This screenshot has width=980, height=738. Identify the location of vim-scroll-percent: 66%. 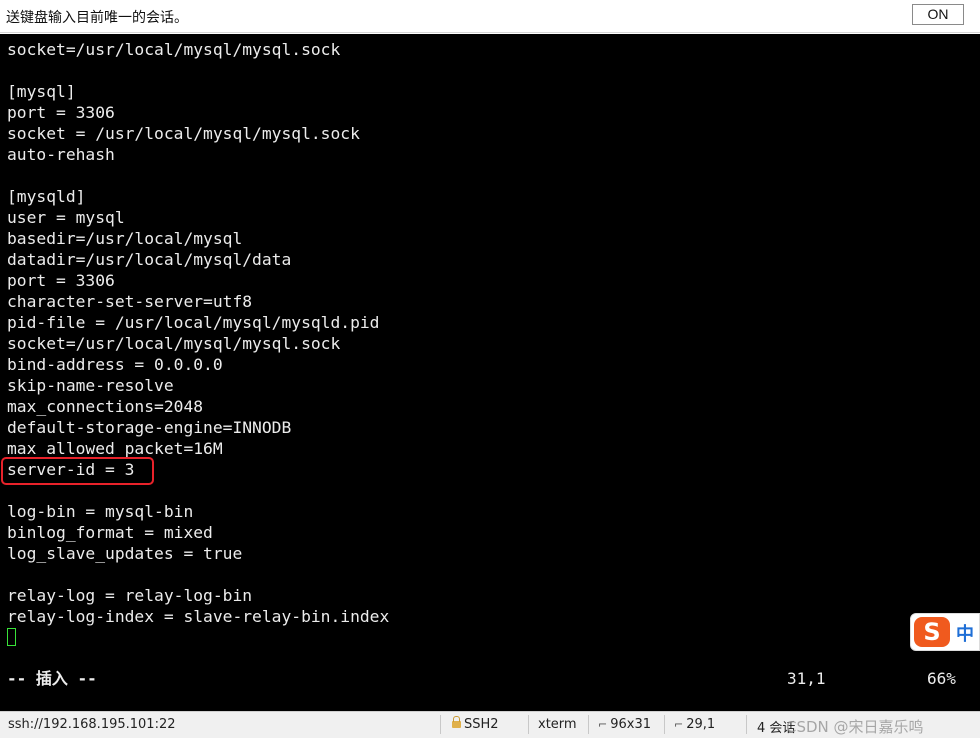
(941, 678).